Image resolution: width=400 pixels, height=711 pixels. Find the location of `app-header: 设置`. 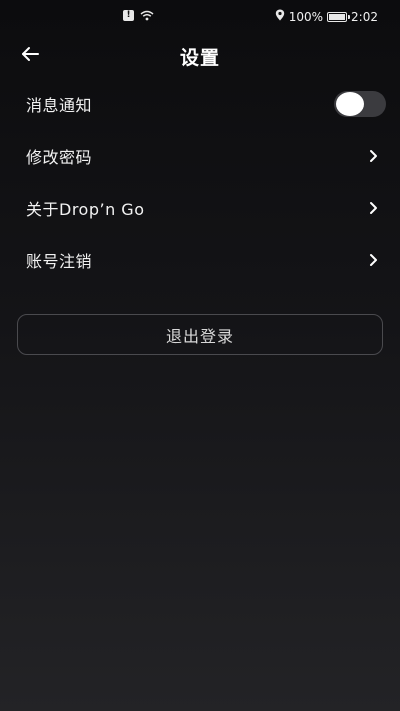

app-header: 设置 is located at coordinates (200, 56).